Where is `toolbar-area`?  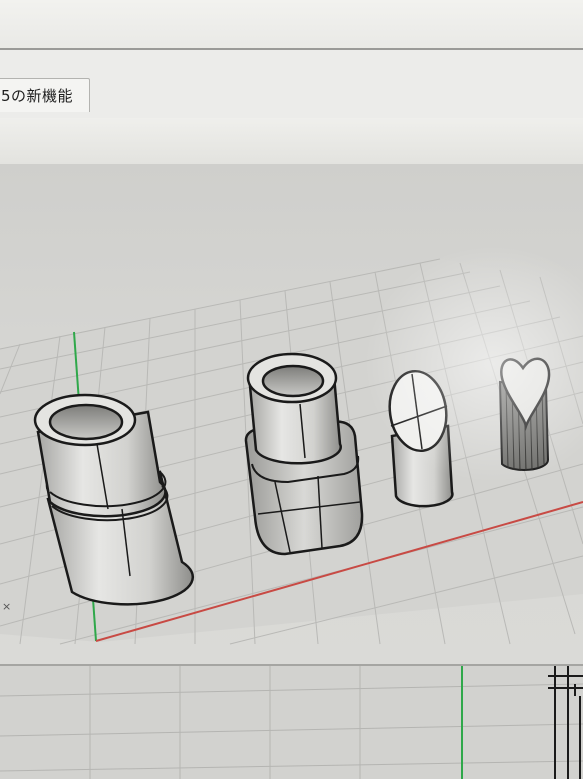 toolbar-area is located at coordinates (291, 141).